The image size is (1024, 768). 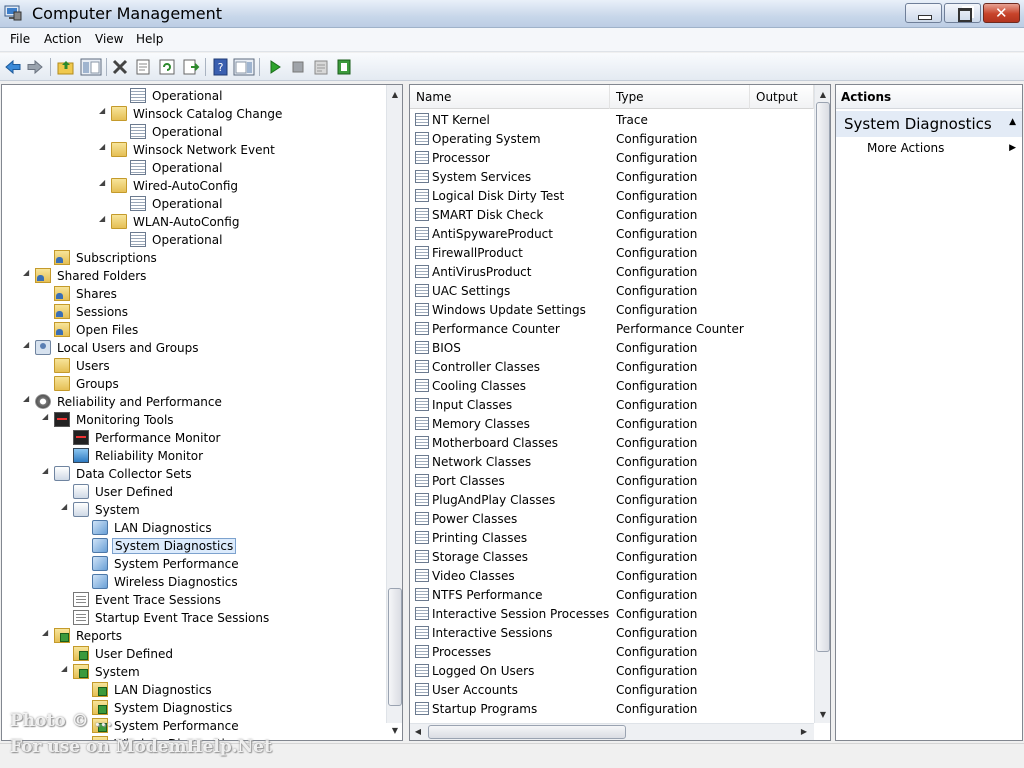 What do you see at coordinates (191, 67) in the screenshot?
I see `export-list-icon` at bounding box center [191, 67].